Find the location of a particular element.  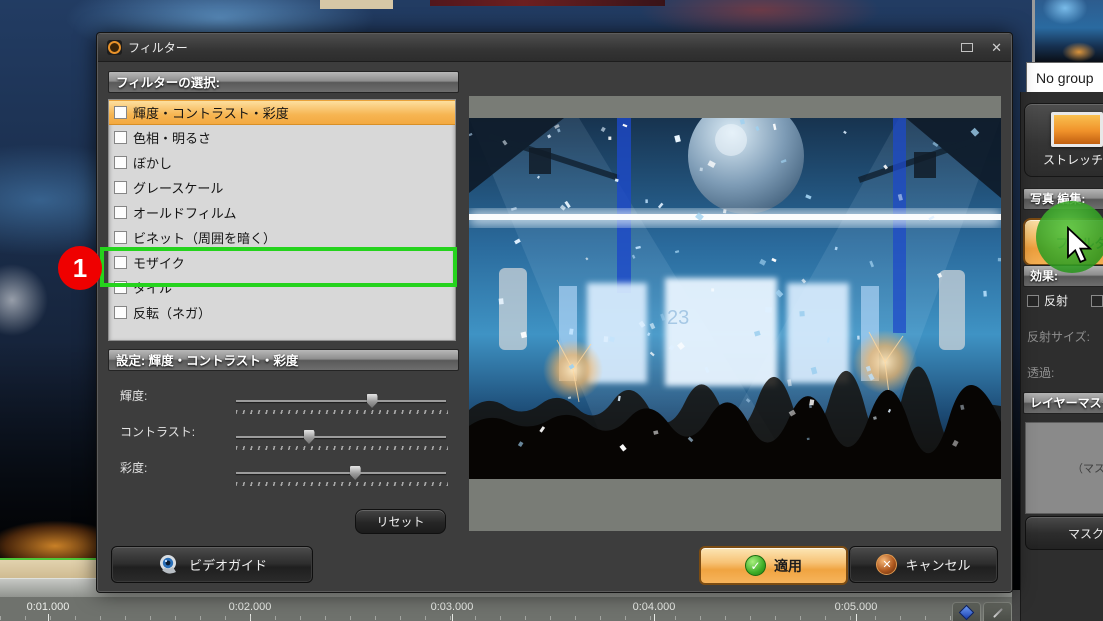

stage-screen-text: 23 is located at coordinates (678, 318).